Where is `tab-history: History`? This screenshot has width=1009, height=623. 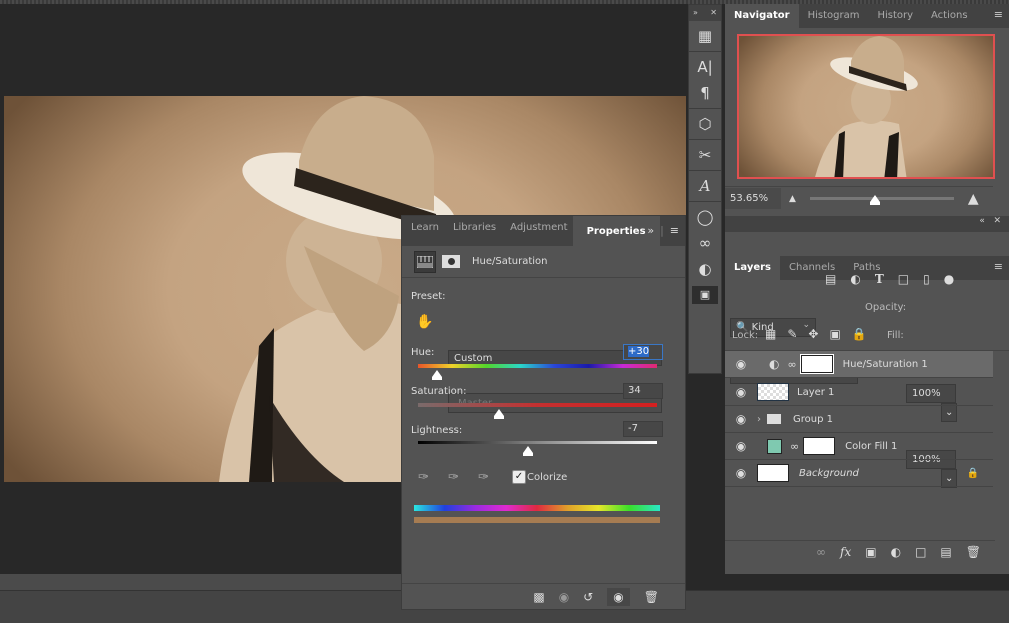 tab-history: History is located at coordinates (895, 16).